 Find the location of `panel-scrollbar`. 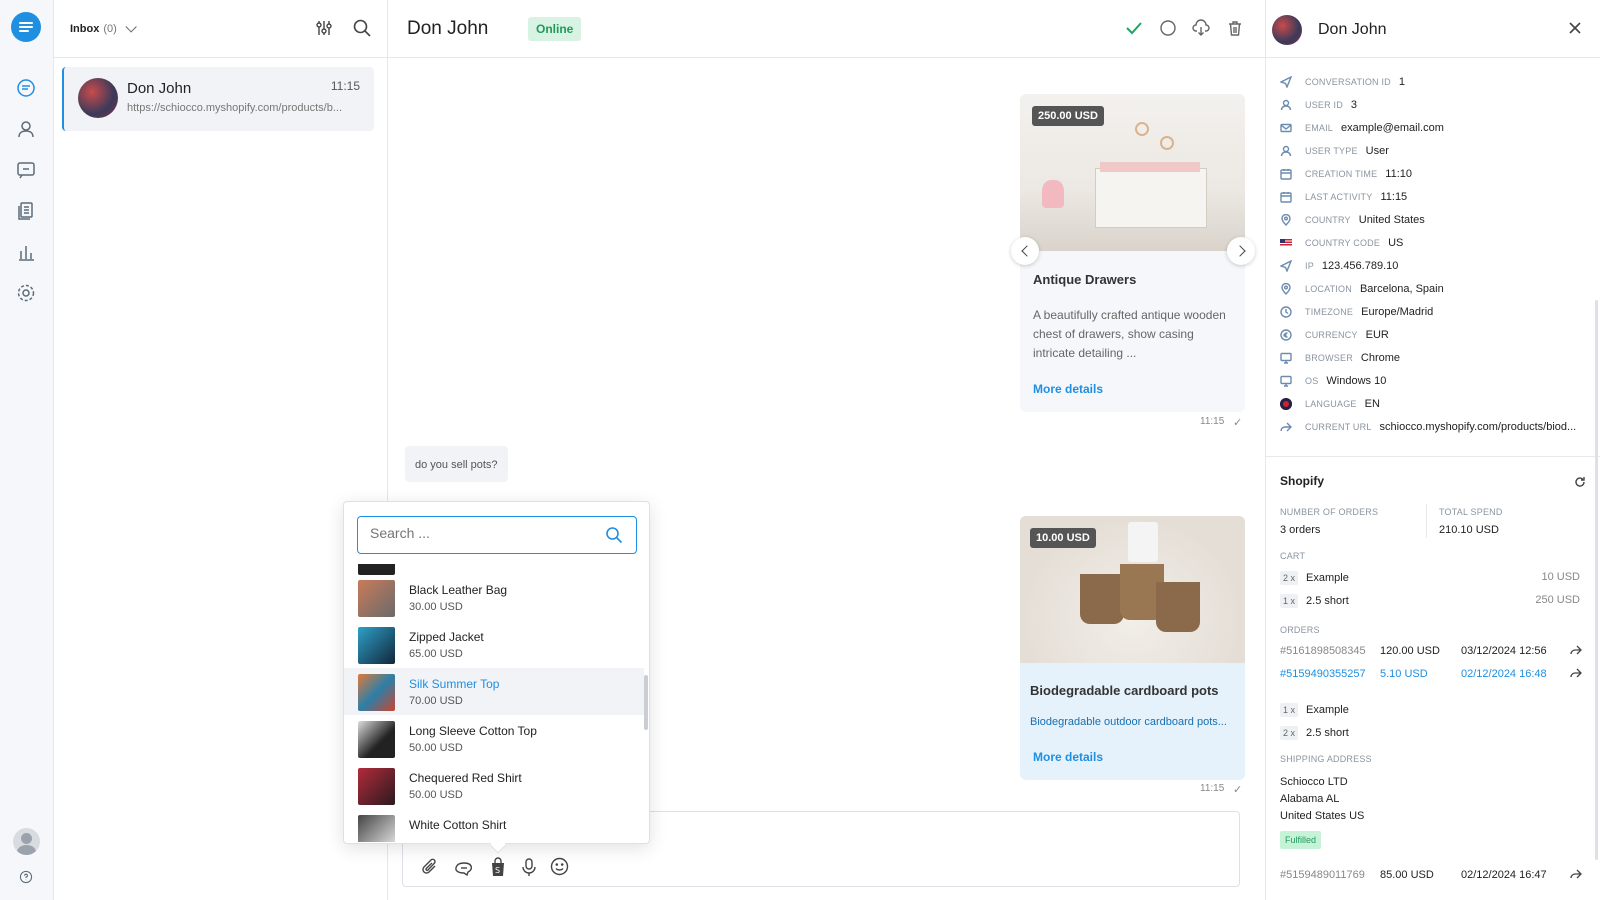

panel-scrollbar is located at coordinates (1596, 580).